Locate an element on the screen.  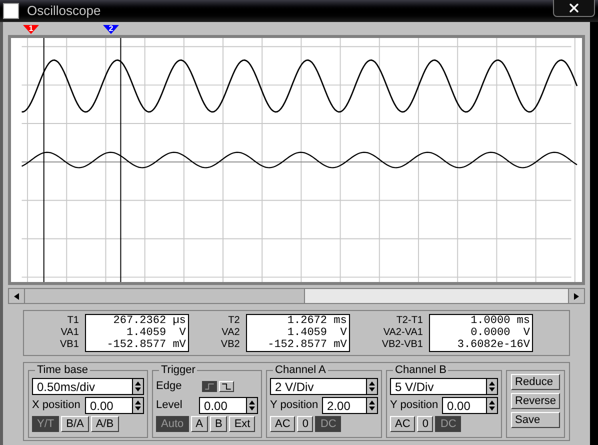
falling-edge-icon is located at coordinates (226, 386).